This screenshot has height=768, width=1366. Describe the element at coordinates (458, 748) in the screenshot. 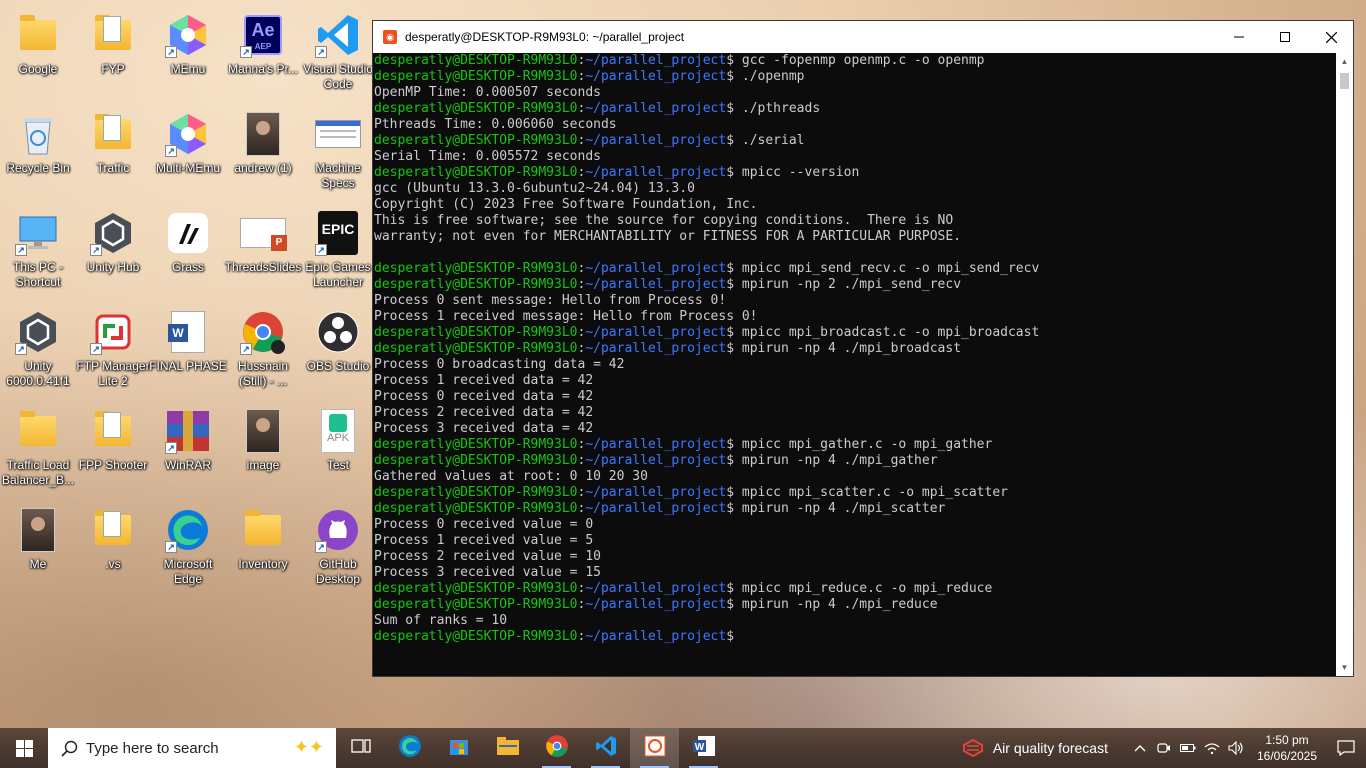

I see `taskbar-app-store` at that location.